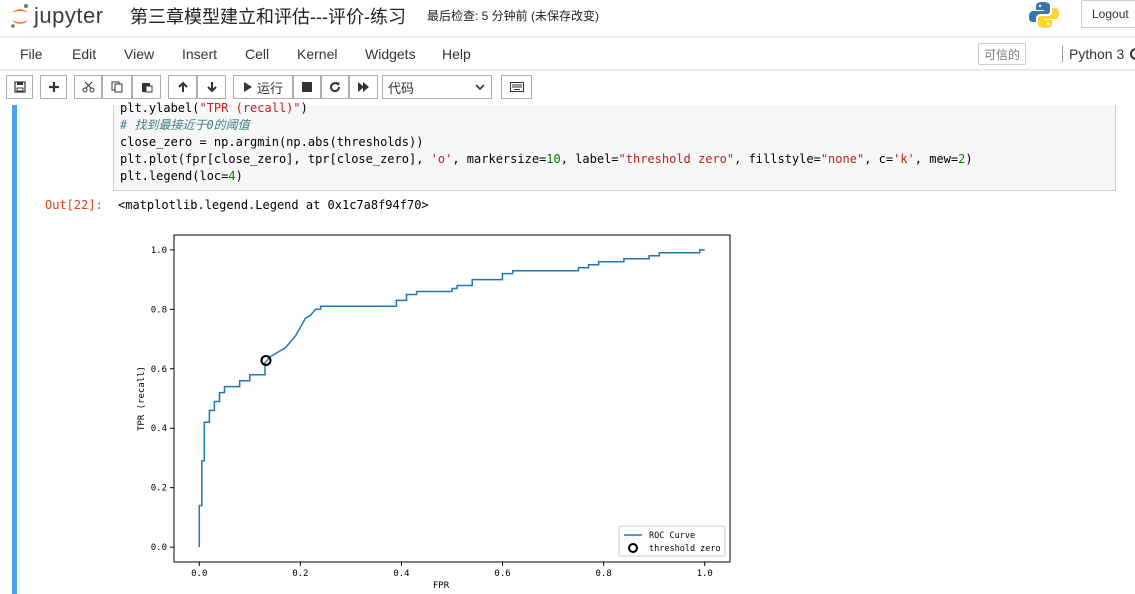  What do you see at coordinates (142, 398) in the screenshot?
I see `y-axis-label: TPR (recall)` at bounding box center [142, 398].